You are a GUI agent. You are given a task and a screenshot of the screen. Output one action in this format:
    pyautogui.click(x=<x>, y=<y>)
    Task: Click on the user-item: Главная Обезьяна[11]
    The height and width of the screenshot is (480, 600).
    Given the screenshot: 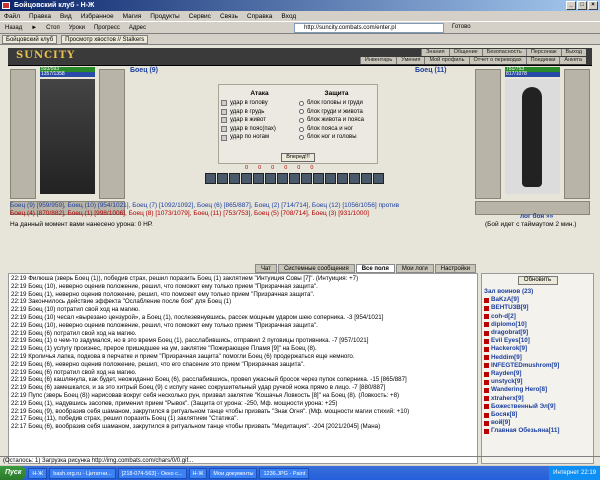 What is the action you would take?
    pyautogui.click(x=537, y=431)
    